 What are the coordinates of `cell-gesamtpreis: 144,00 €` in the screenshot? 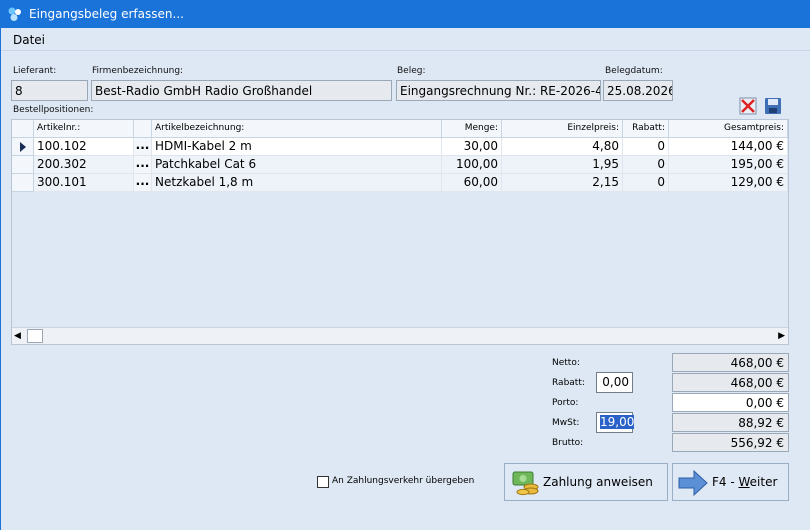 It's located at (728, 147).